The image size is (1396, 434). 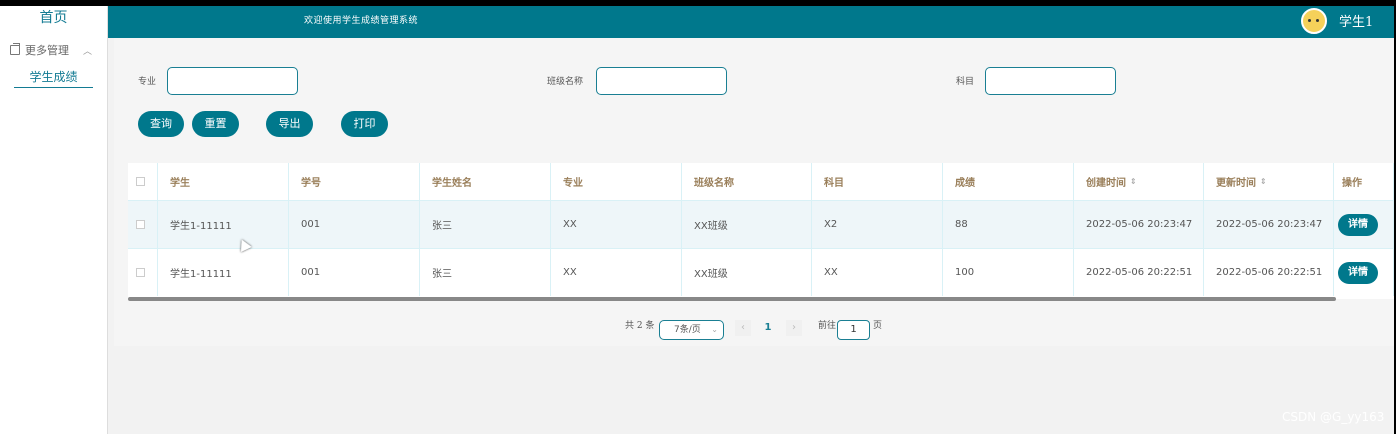 I want to click on cell-updated-time: 2022-05-06 20:22:51, so click(x=1269, y=272).